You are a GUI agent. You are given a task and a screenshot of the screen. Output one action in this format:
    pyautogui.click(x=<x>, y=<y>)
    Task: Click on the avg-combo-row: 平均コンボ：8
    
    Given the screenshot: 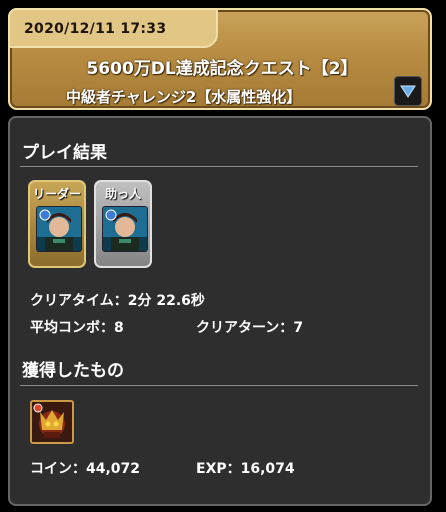 What is the action you would take?
    pyautogui.click(x=77, y=327)
    